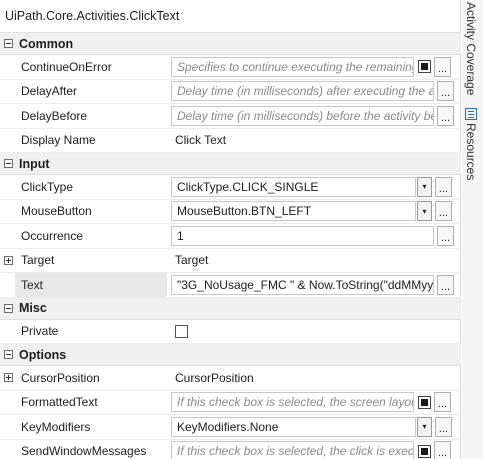 This screenshot has height=459, width=483. Describe the element at coordinates (56, 426) in the screenshot. I see `property-name: KeyModifiers` at that location.